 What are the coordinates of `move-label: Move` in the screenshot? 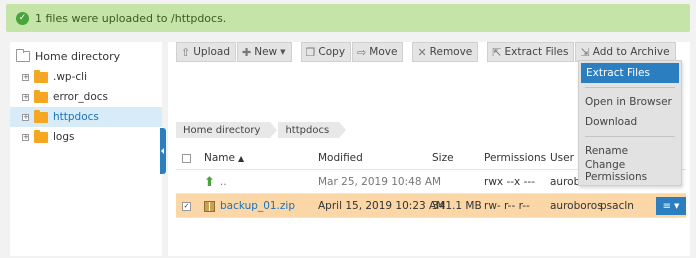 It's located at (383, 52).